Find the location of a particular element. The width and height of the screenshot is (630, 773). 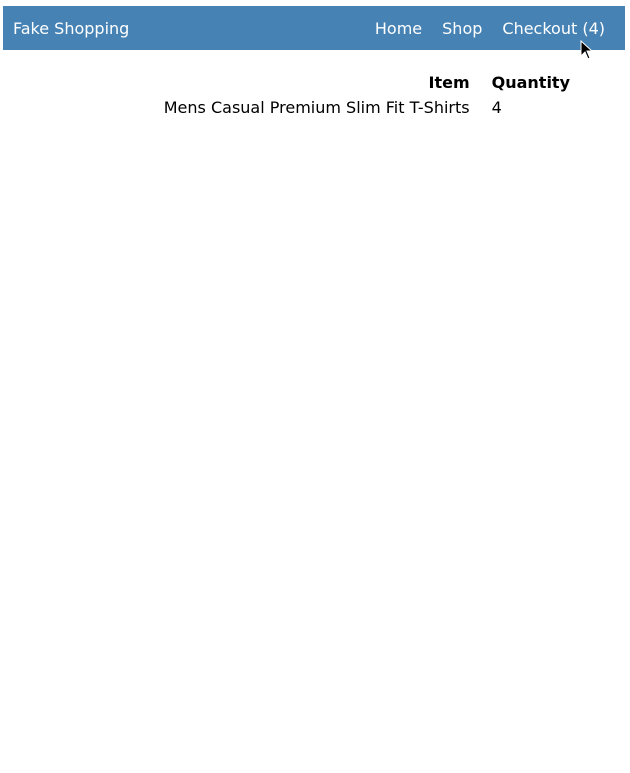

top-navbar: Fake Shopping Home Shop Checkout (4) is located at coordinates (314, 28).